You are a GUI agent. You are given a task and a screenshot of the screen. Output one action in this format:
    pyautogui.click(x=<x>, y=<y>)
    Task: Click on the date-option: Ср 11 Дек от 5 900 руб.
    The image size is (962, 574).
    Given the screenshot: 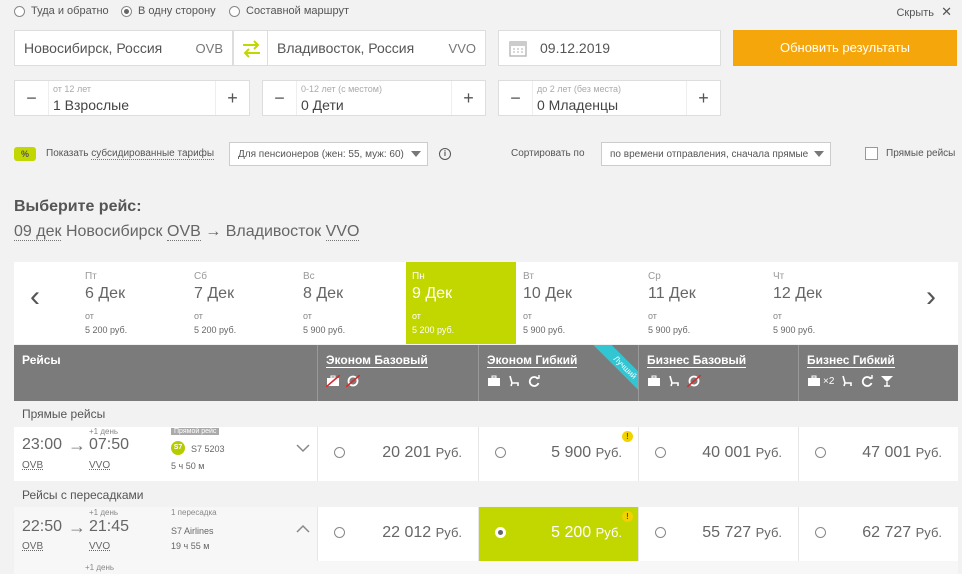 What is the action you would take?
    pyautogui.click(x=704, y=303)
    